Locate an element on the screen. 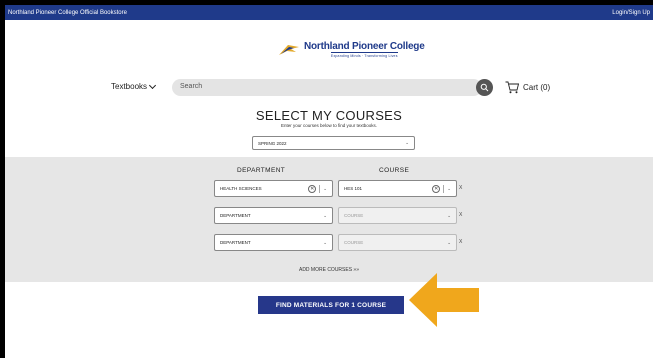 The height and width of the screenshot is (358, 653). logo-name: Northland Pioneer College is located at coordinates (364, 46).